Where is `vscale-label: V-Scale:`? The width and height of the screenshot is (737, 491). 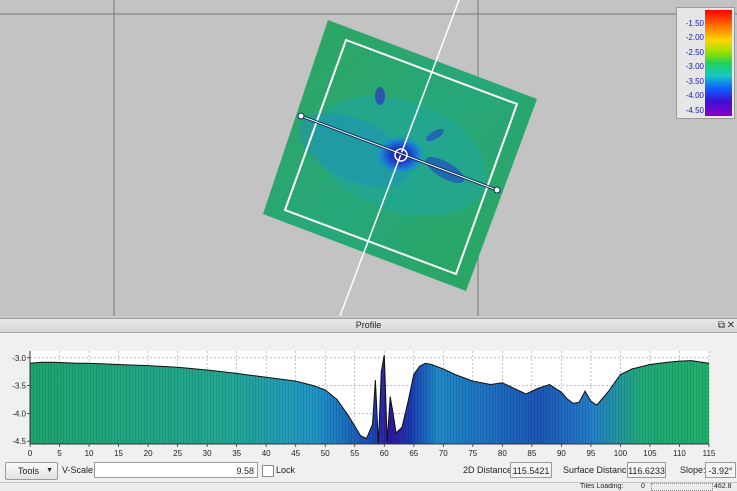
vscale-label: V-Scale: is located at coordinates (79, 470).